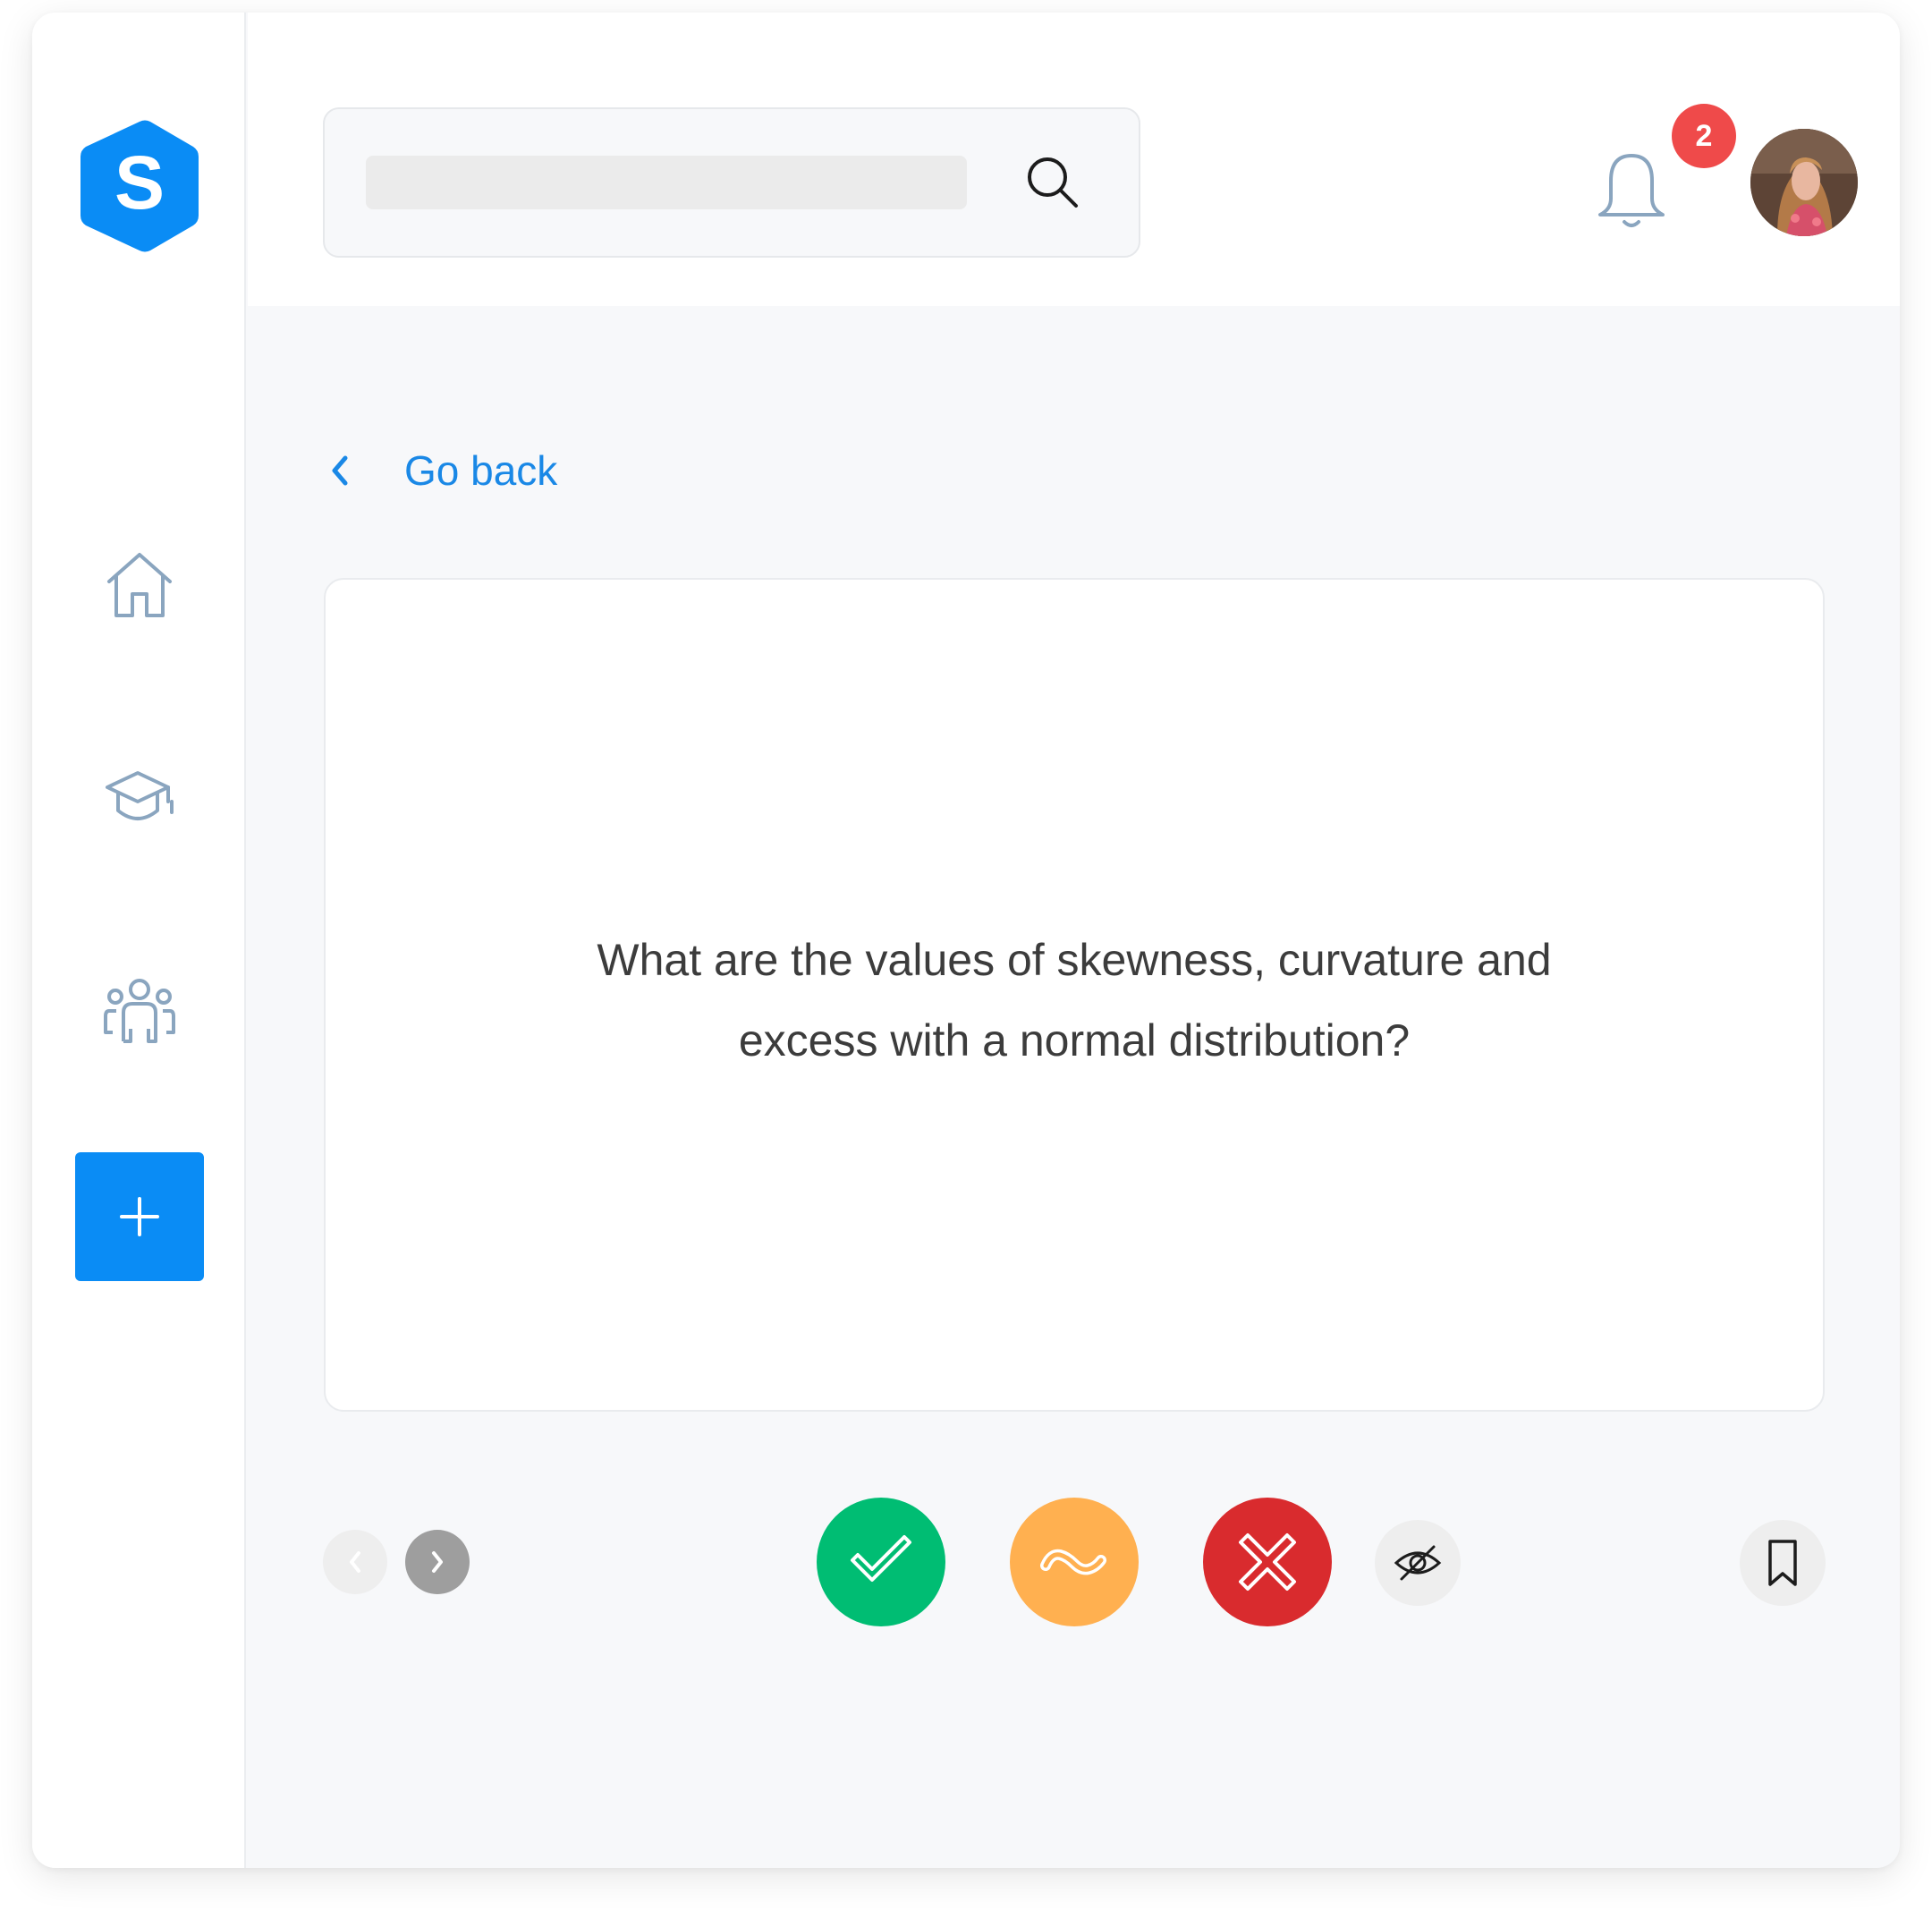 This screenshot has height=1927, width=1932. I want to click on app-logo: S, so click(139, 186).